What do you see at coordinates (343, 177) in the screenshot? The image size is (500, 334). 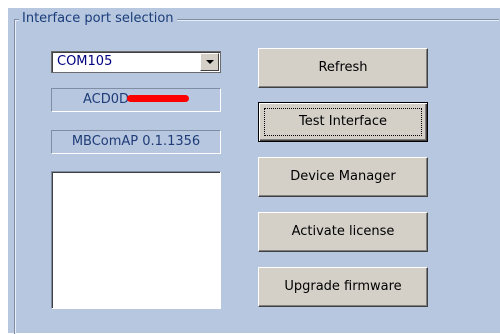 I see `device-manager-button: Device Manager` at bounding box center [343, 177].